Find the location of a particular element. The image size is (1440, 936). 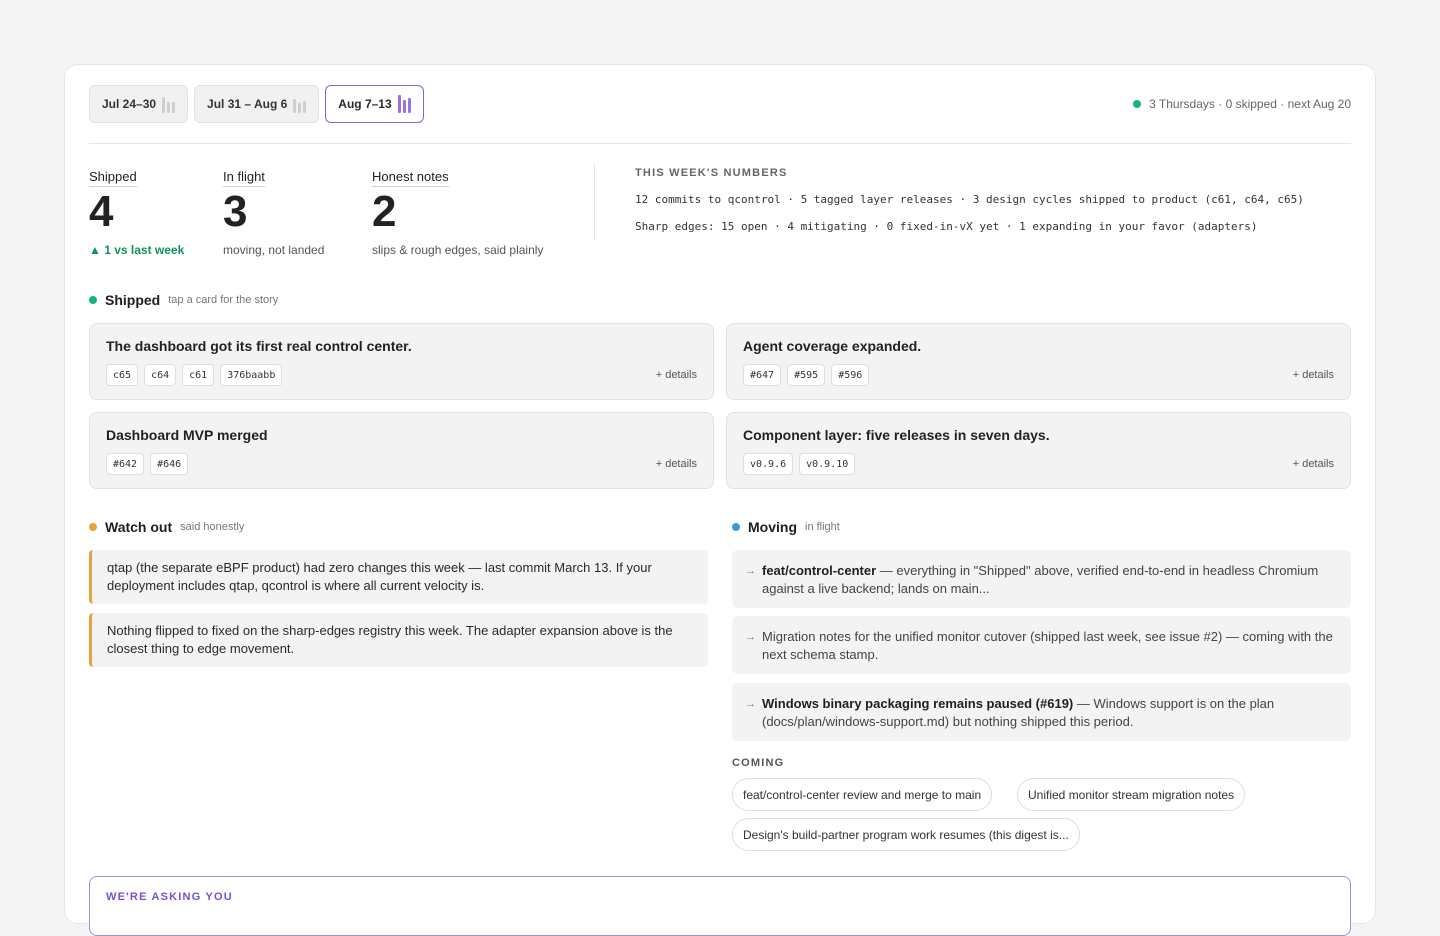

moving-item-title: feat/control-center is located at coordinates (819, 570).